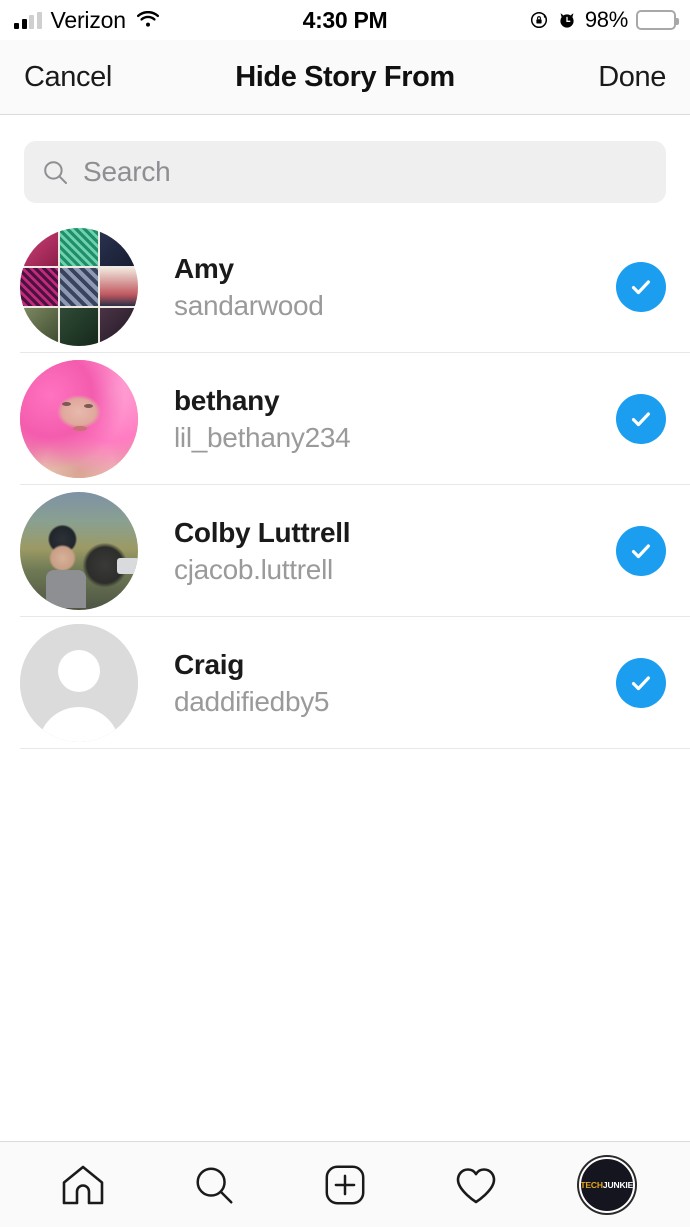 The height and width of the screenshot is (1227, 690). I want to click on carrier-label: Verizon, so click(88, 19).